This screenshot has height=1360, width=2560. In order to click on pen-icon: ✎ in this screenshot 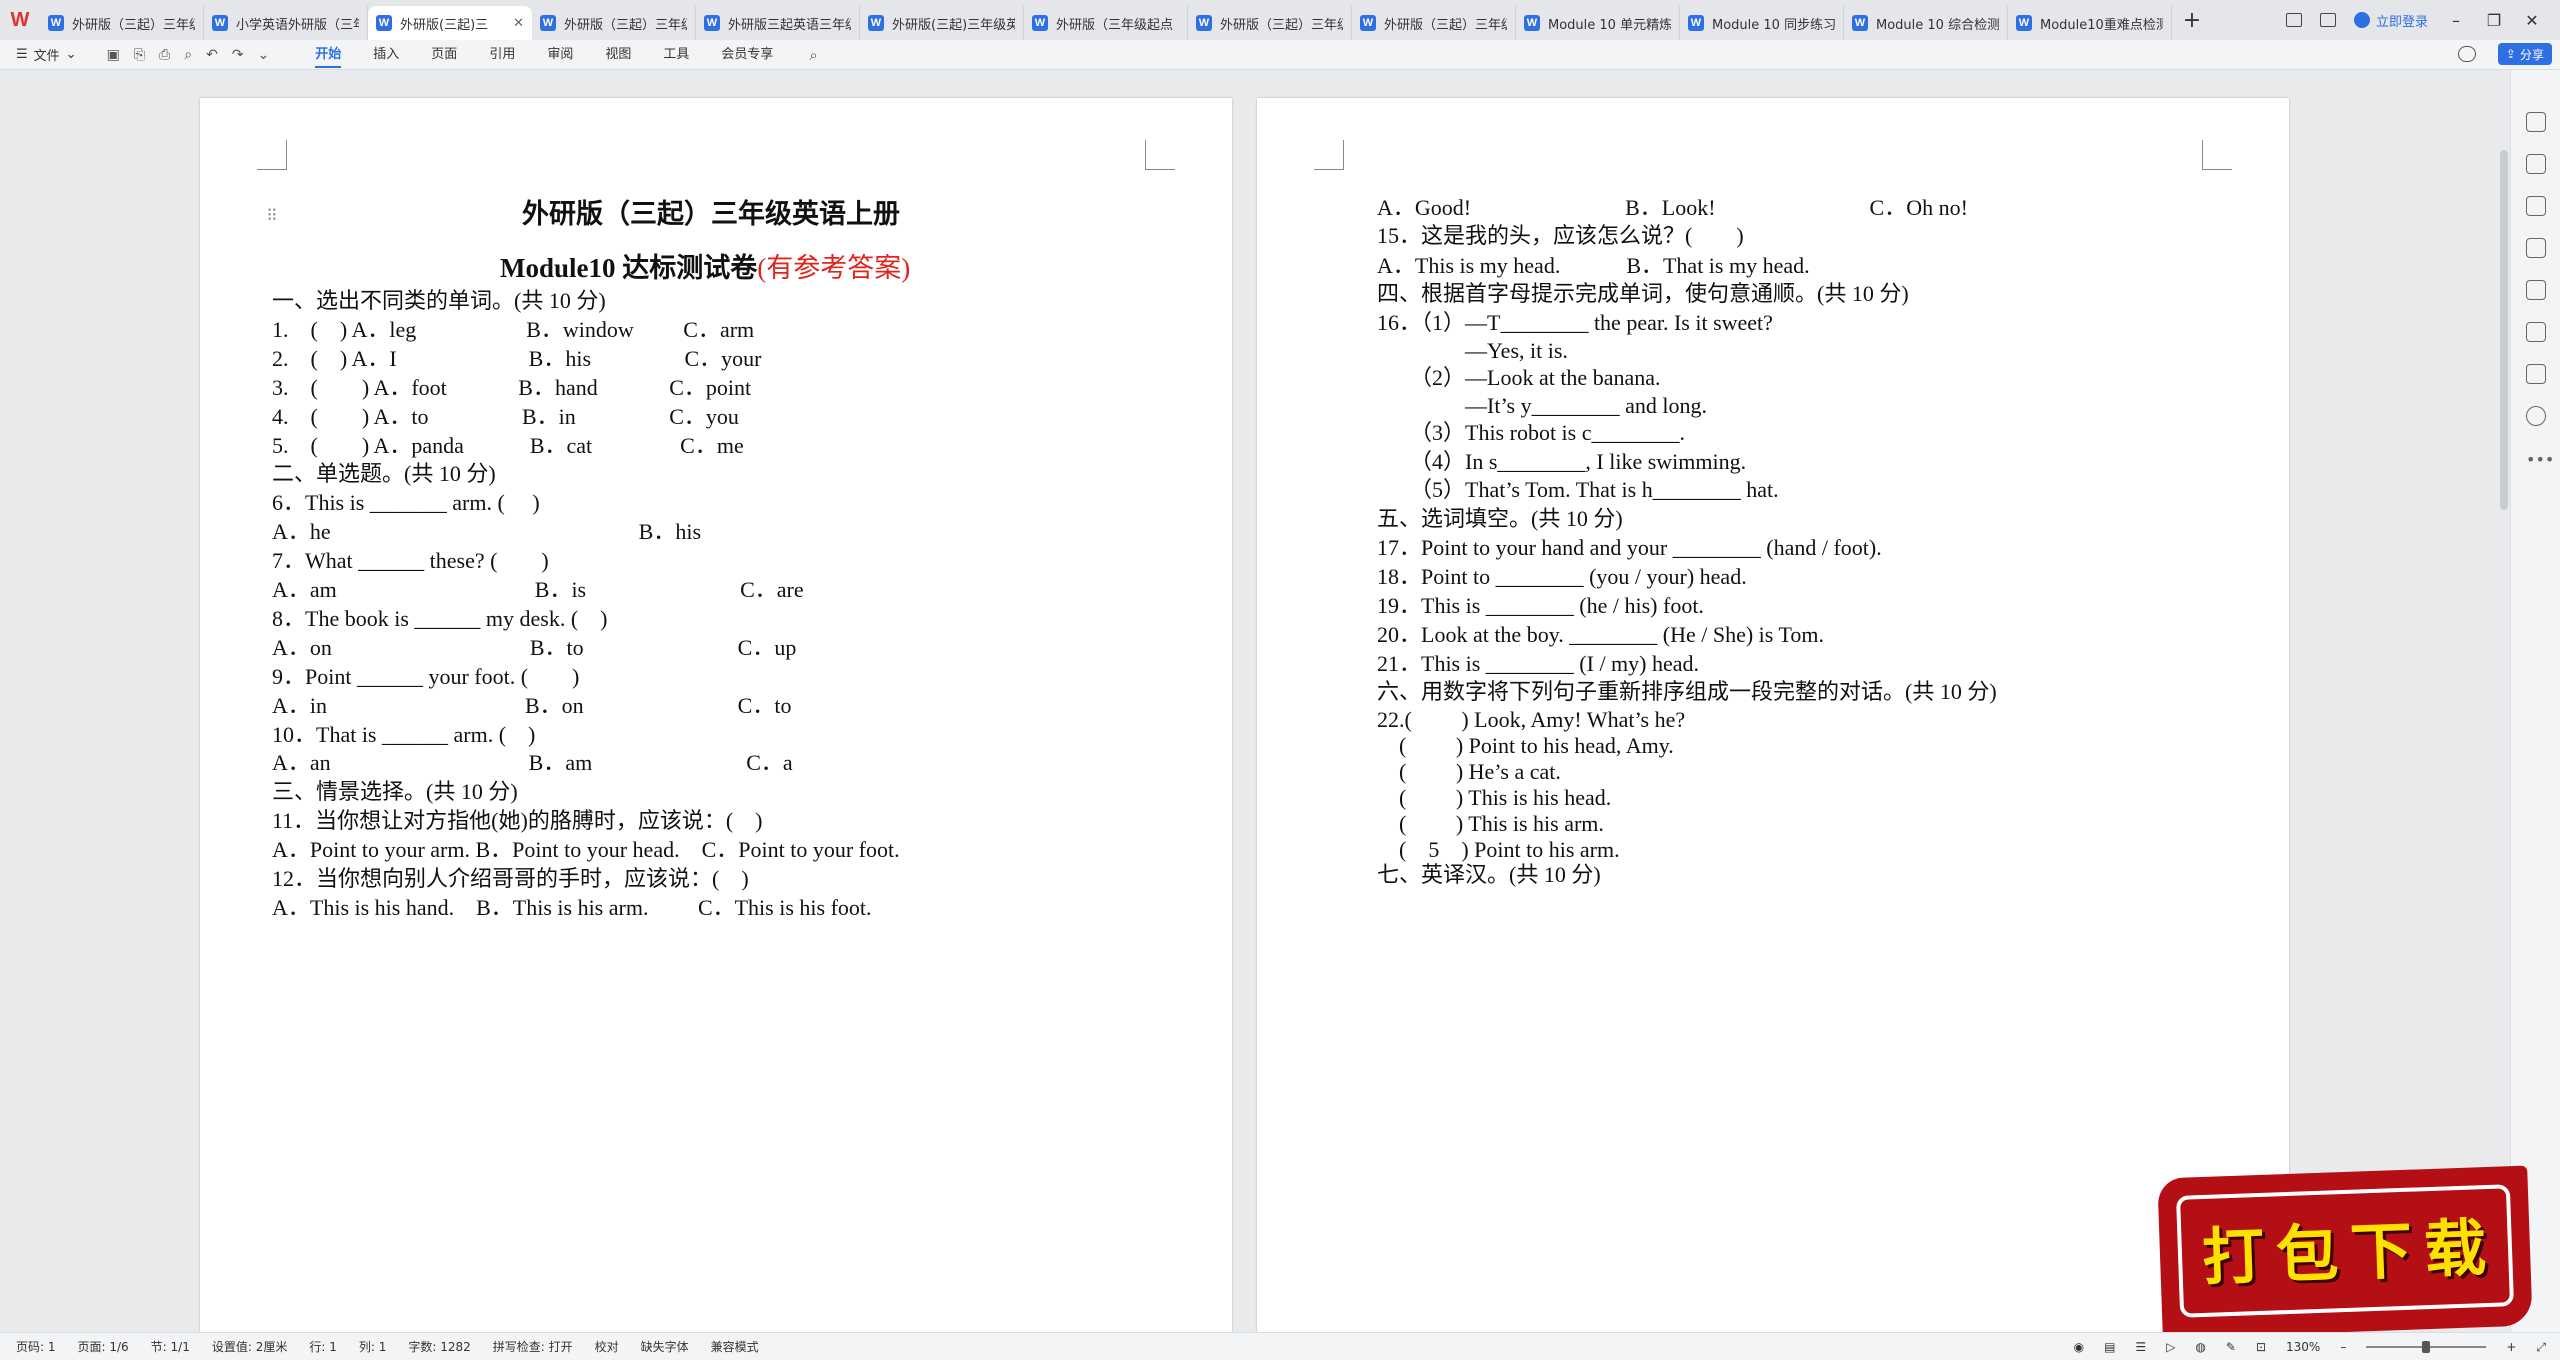, I will do `click(2231, 1347)`.